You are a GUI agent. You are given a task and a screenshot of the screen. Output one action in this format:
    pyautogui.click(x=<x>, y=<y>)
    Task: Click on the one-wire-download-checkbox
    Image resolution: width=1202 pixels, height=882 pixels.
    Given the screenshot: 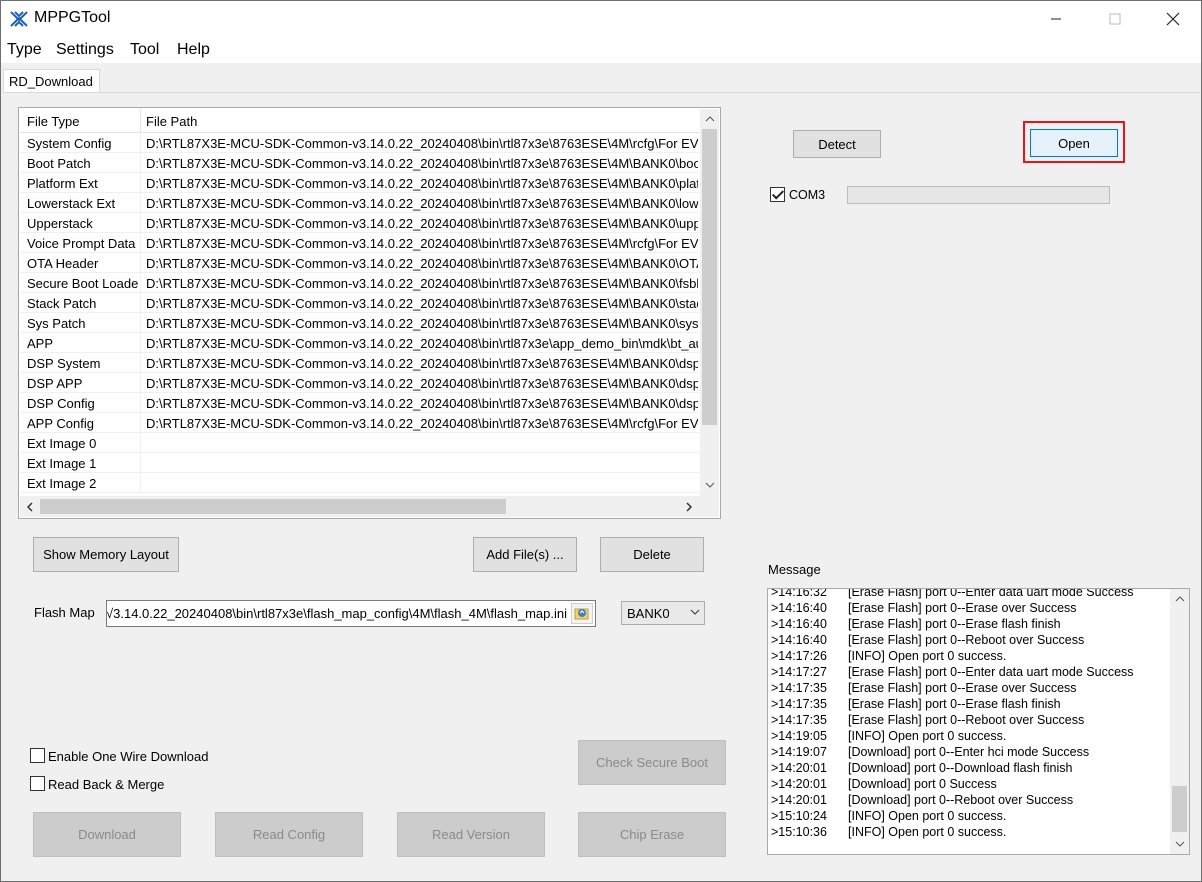 What is the action you would take?
    pyautogui.click(x=37, y=755)
    